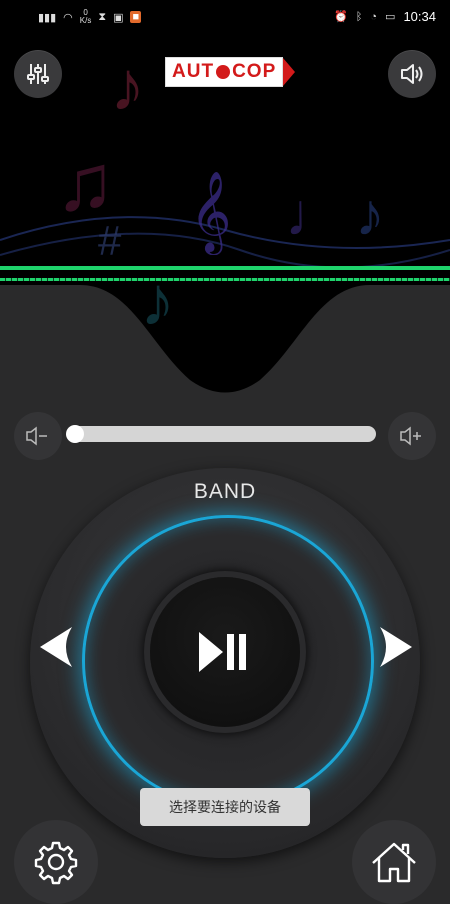 The image size is (450, 904). Describe the element at coordinates (75, 434) in the screenshot. I see `volume-slider-thumb` at that location.